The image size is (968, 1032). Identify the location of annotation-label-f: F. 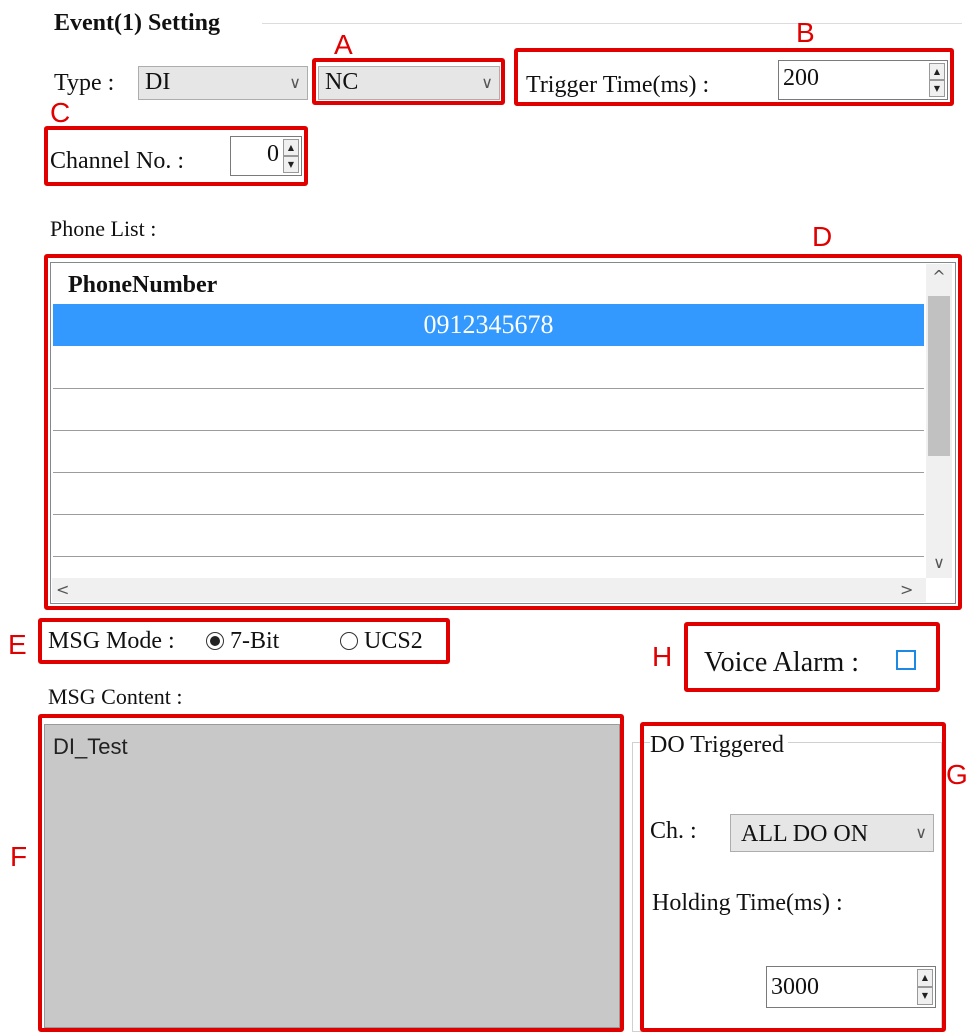
(19, 856).